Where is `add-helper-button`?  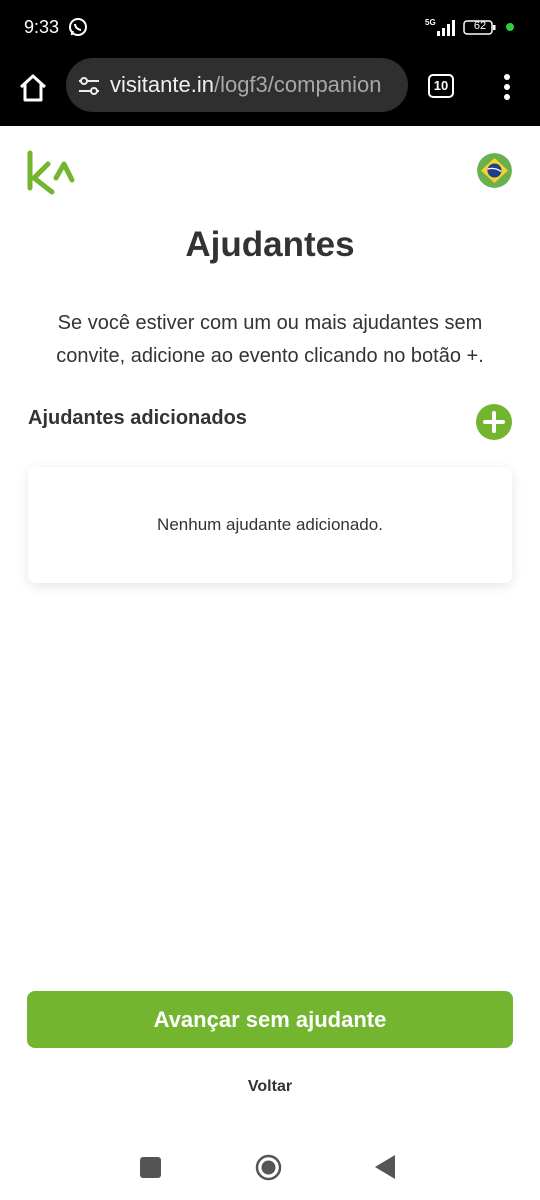
add-helper-button is located at coordinates (494, 422).